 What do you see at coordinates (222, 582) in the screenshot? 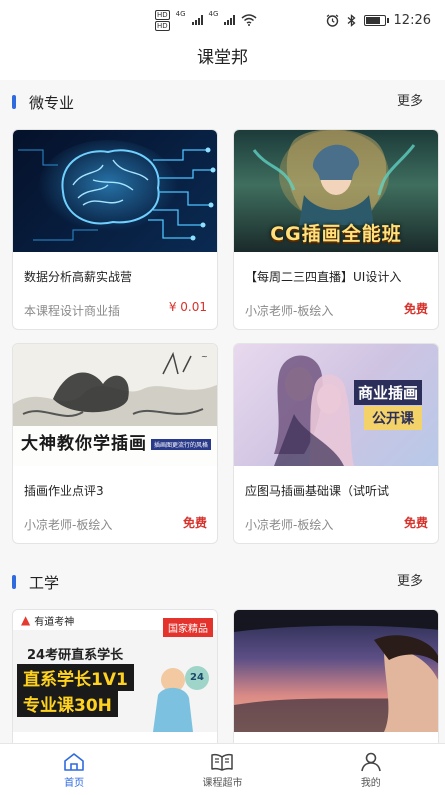
I see `section-header-engineering: 工学 更多` at bounding box center [222, 582].